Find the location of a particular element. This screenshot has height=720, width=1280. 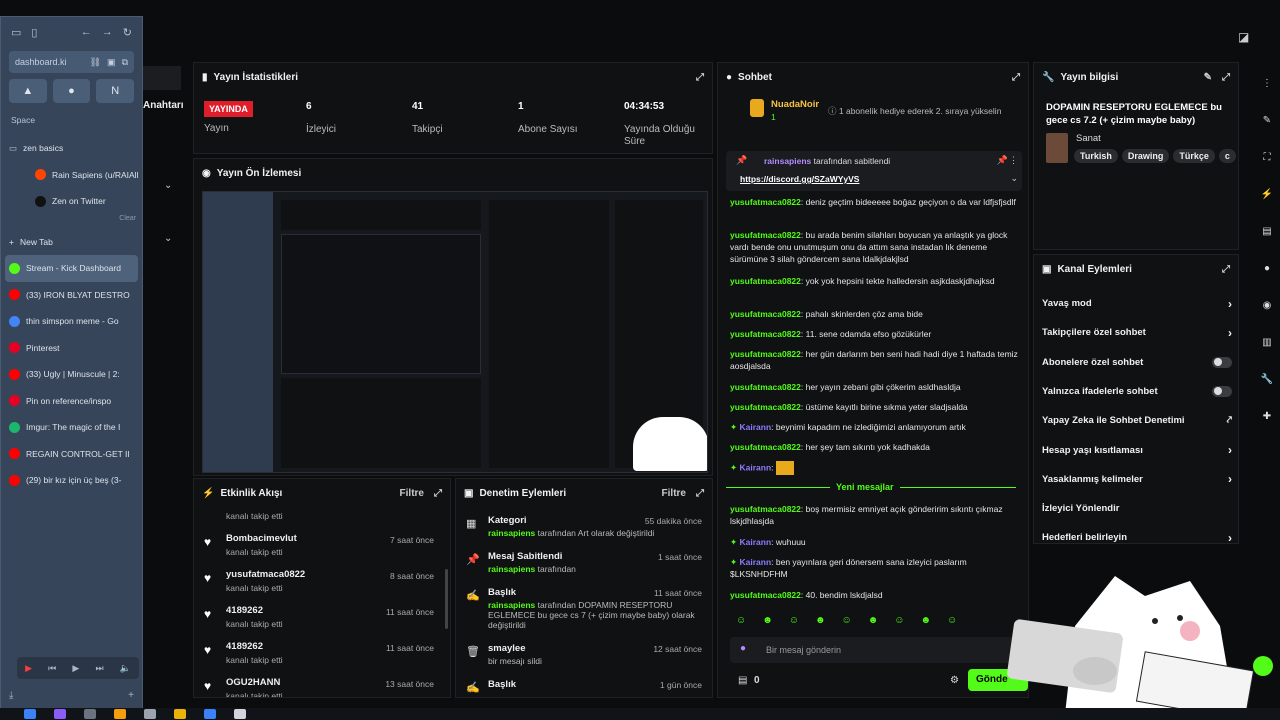

browser-tab: Pin on reference/inspo is located at coordinates (71, 401).